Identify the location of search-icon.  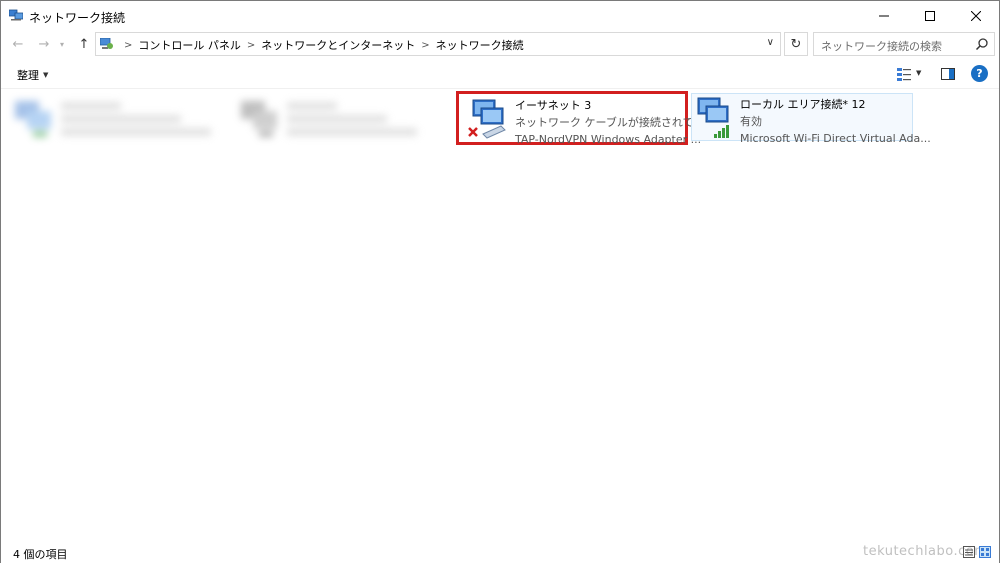
(981, 44).